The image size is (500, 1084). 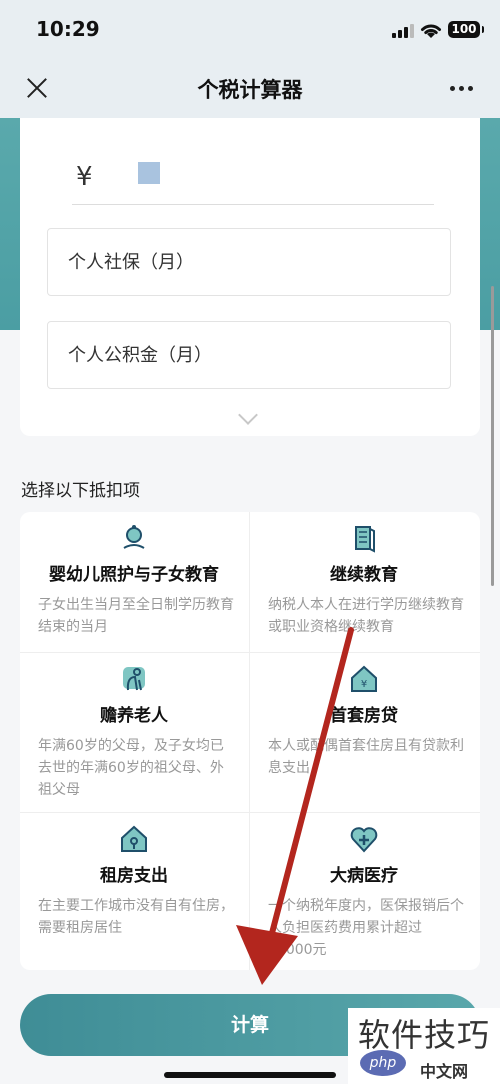 I want to click on elder-icon, so click(x=134, y=679).